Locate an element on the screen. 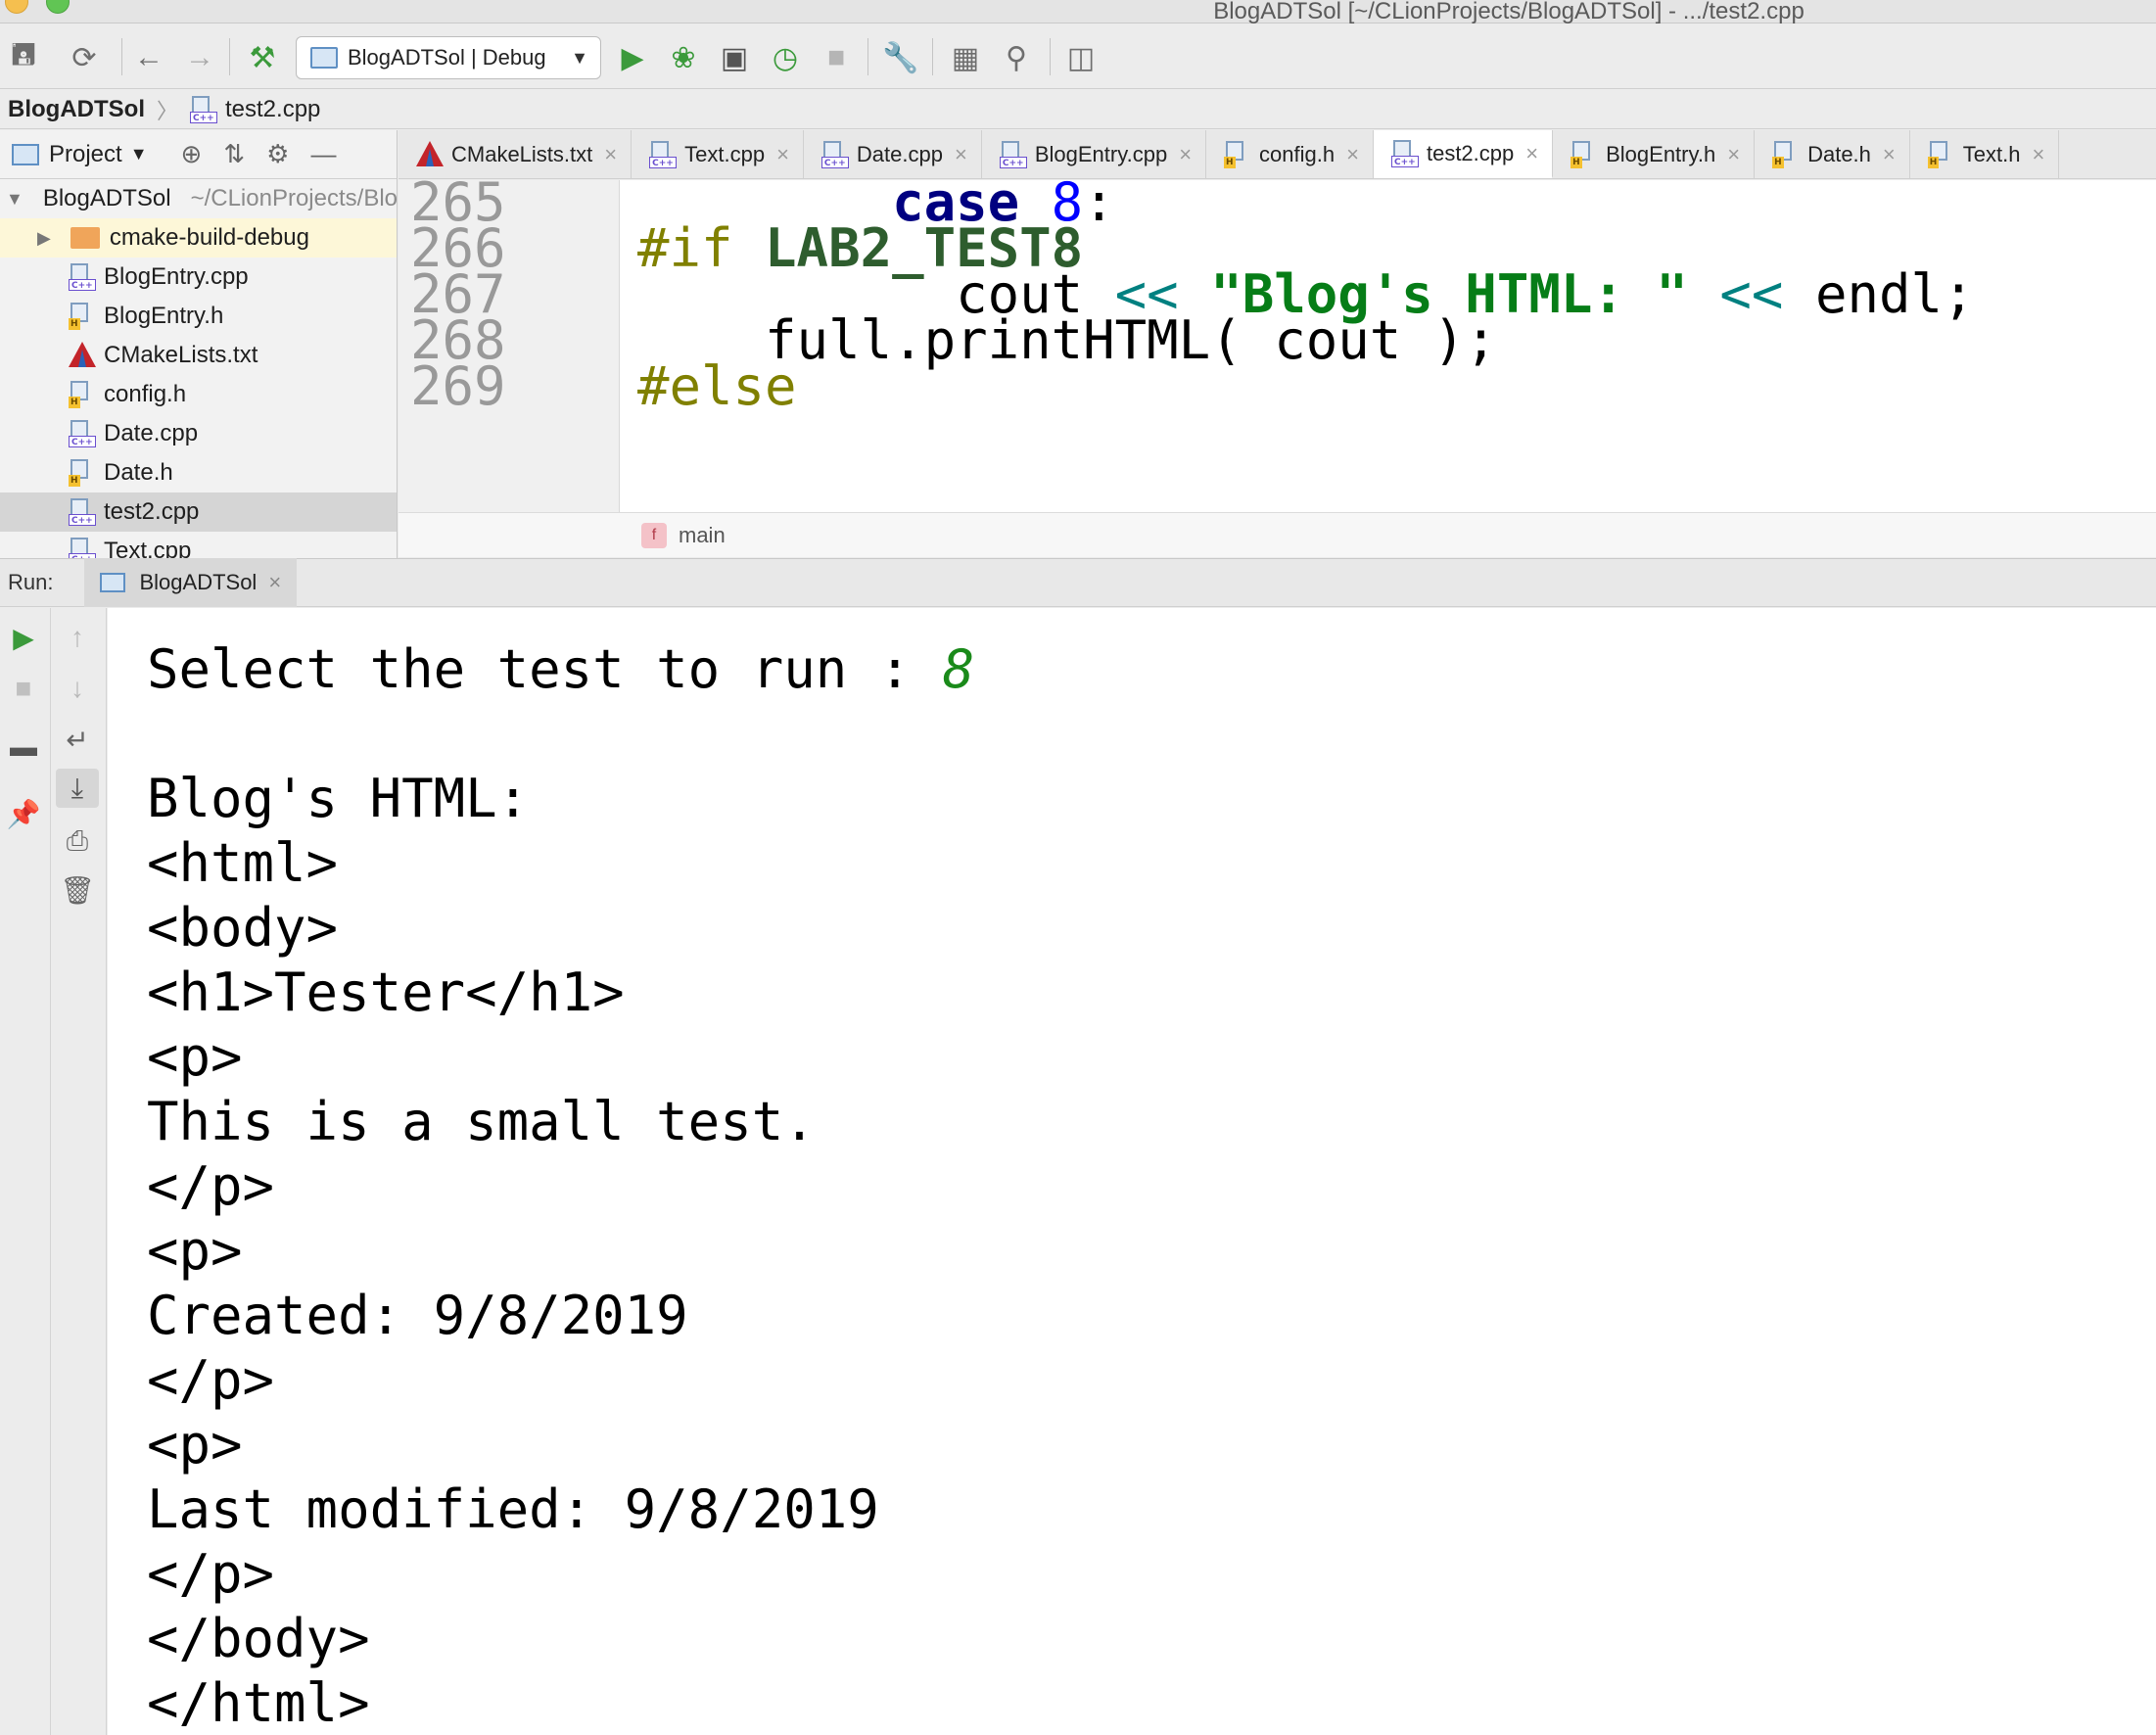 The height and width of the screenshot is (1735, 2156). run-label: Run: is located at coordinates (31, 582).